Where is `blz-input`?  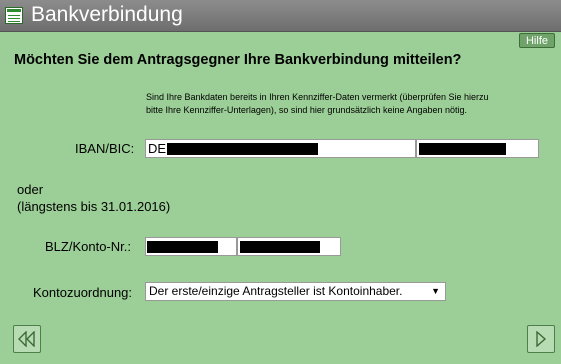
blz-input is located at coordinates (191, 246).